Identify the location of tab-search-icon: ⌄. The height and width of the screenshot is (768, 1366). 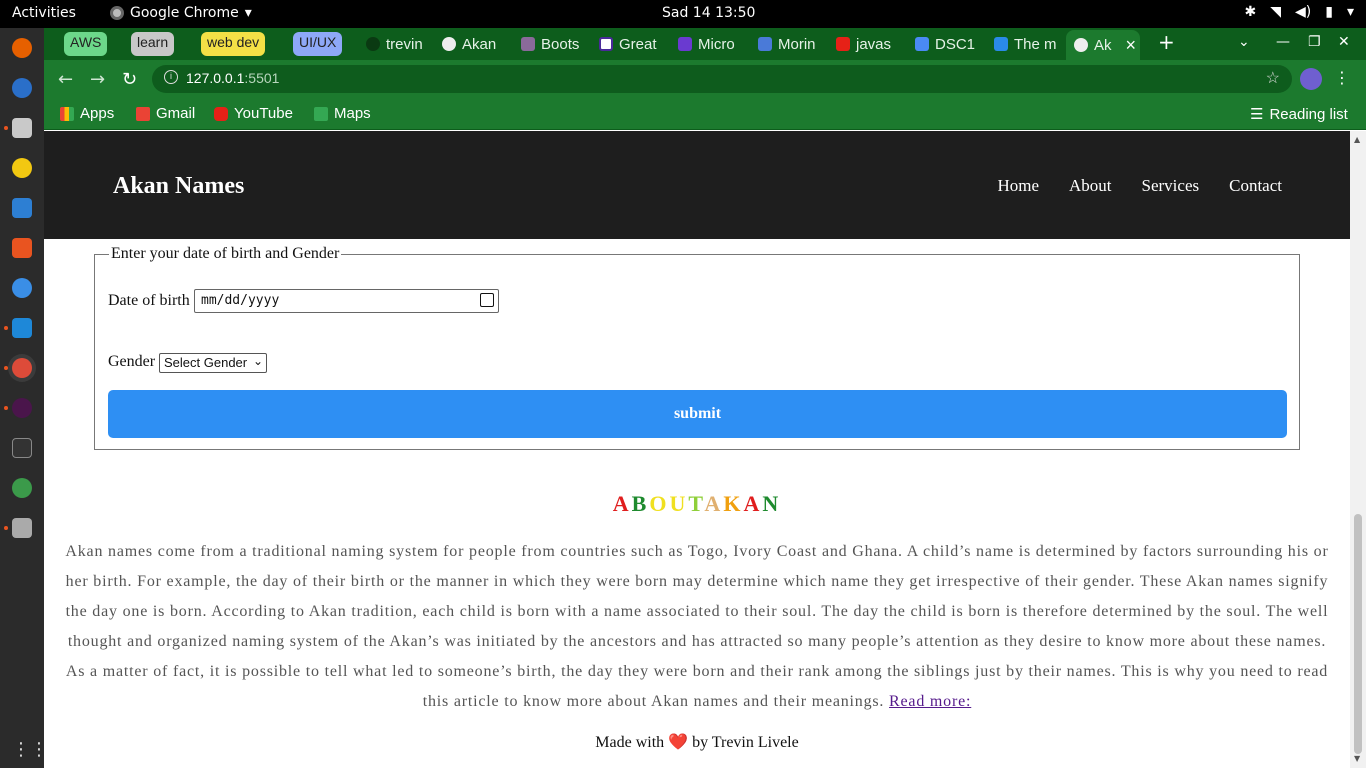
(1244, 42).